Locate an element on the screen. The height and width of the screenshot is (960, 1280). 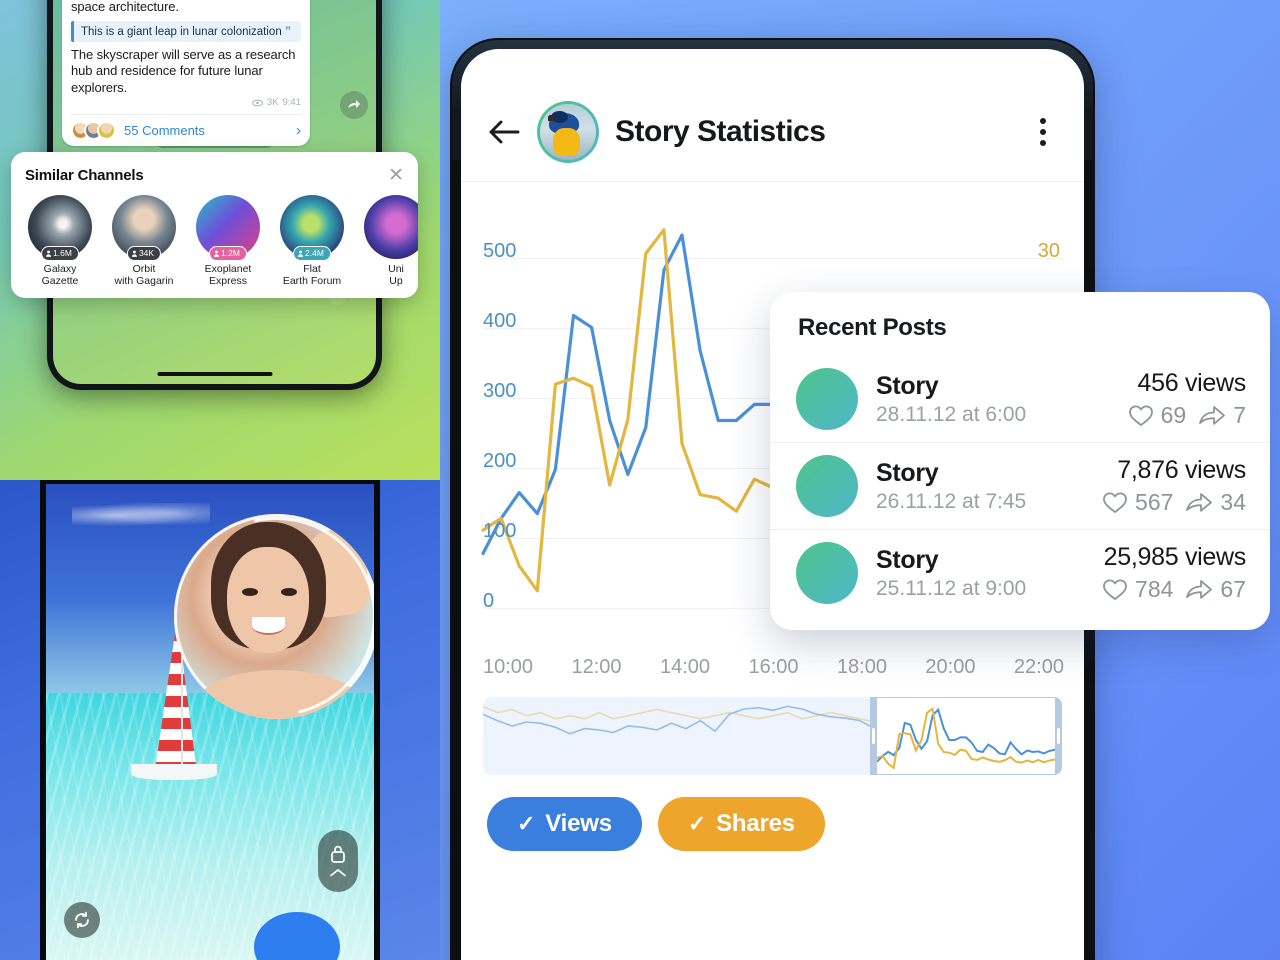
similar-channel-item: 2.4M Flat Earth Forum is located at coordinates (312, 241).